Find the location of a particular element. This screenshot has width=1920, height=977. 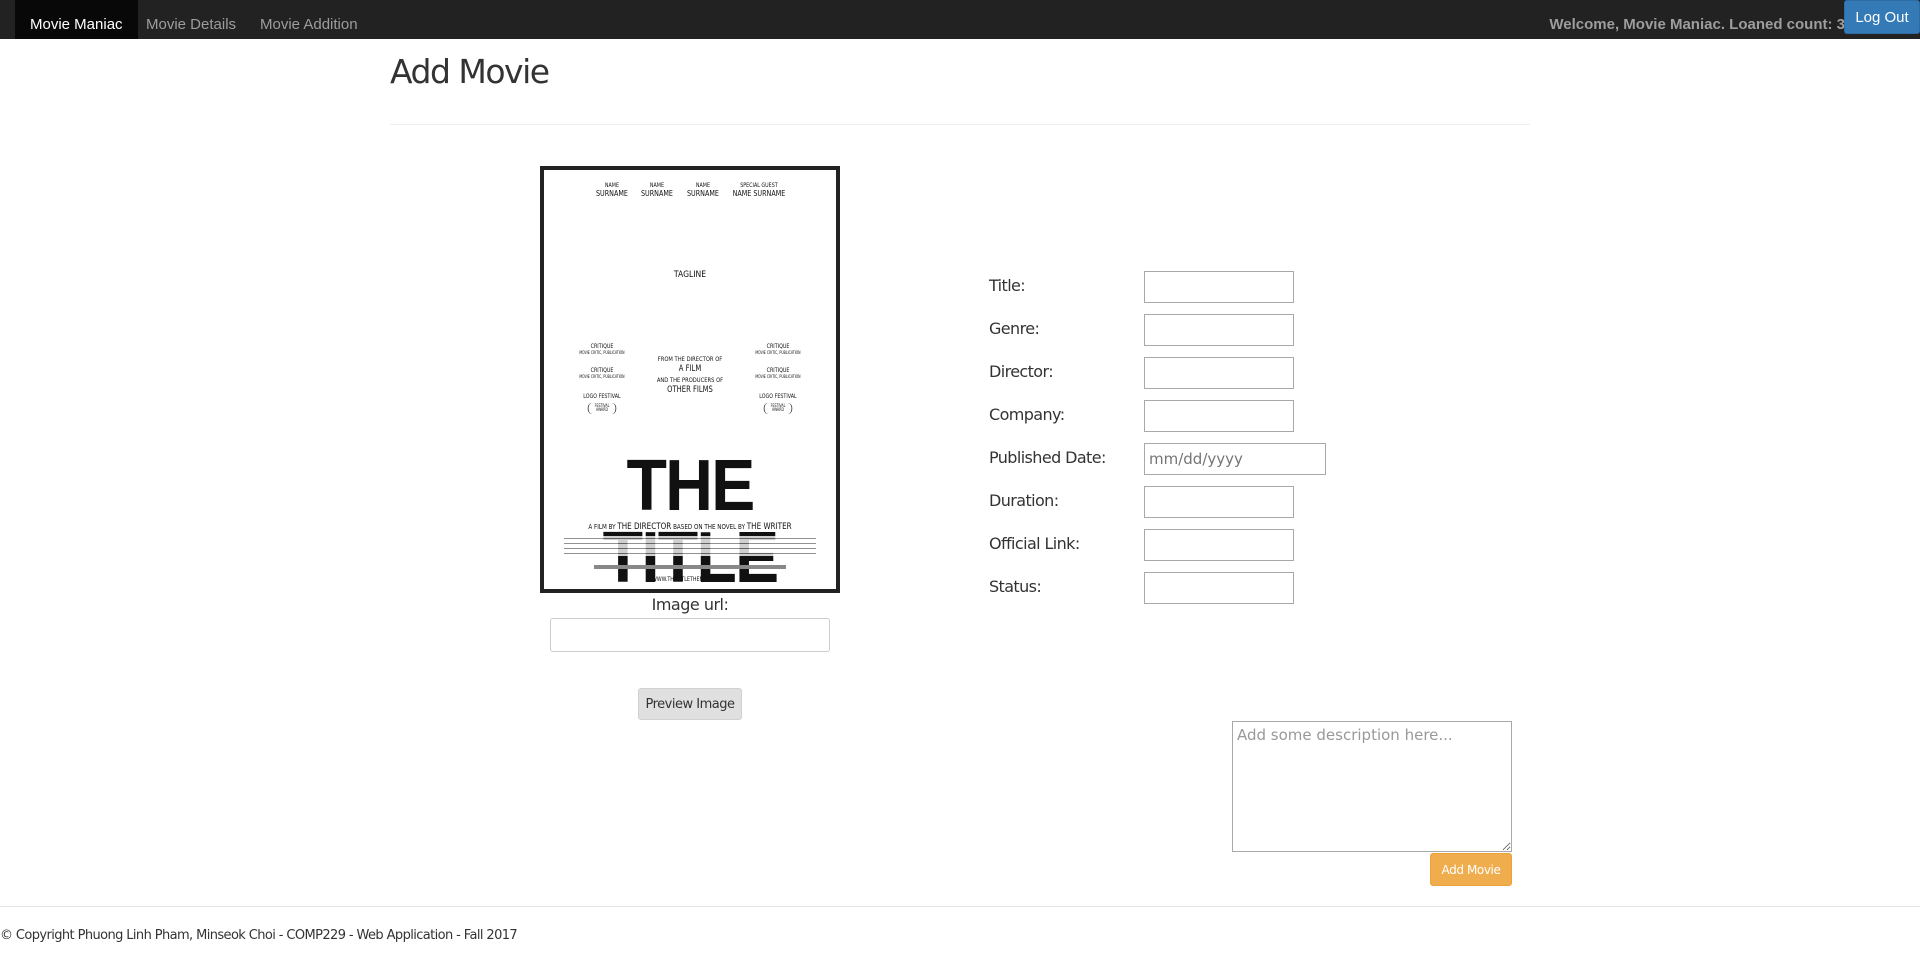

genre-input is located at coordinates (1219, 330).